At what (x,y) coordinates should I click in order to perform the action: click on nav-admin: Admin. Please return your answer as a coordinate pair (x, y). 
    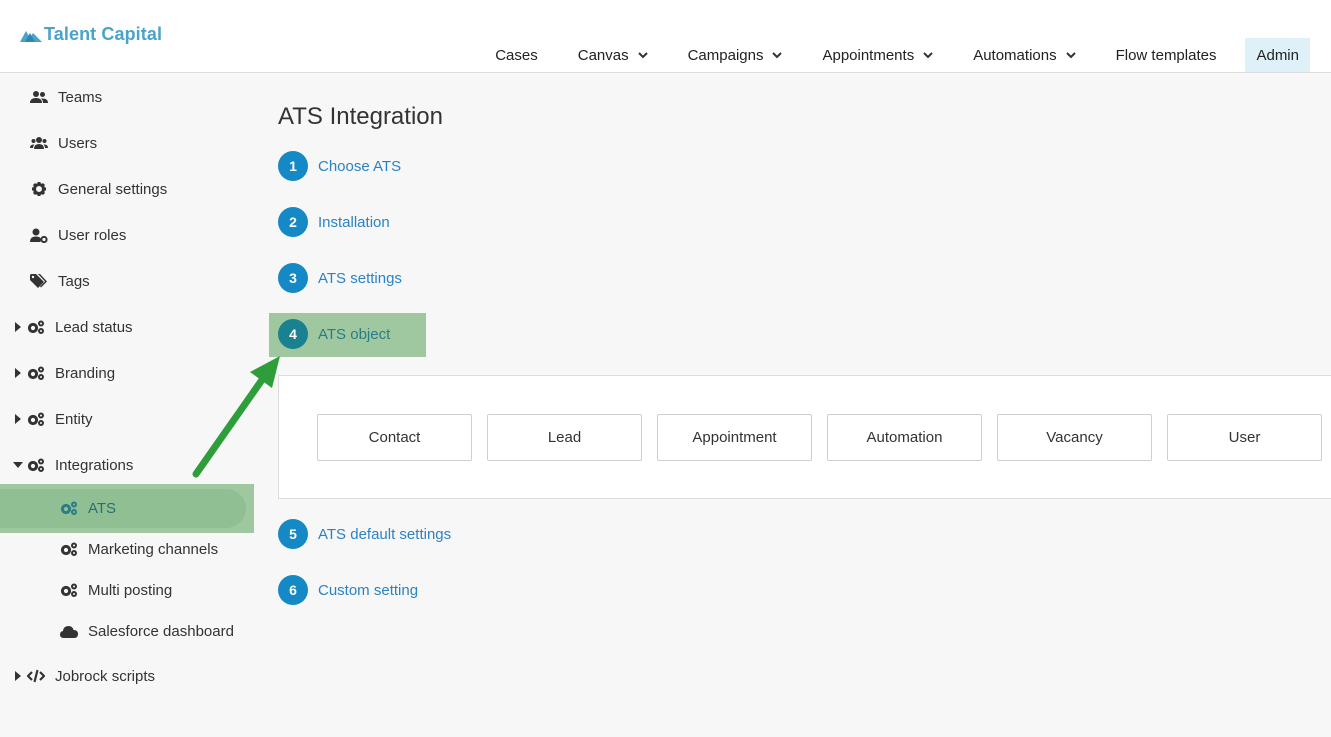
    Looking at the image, I should click on (1277, 55).